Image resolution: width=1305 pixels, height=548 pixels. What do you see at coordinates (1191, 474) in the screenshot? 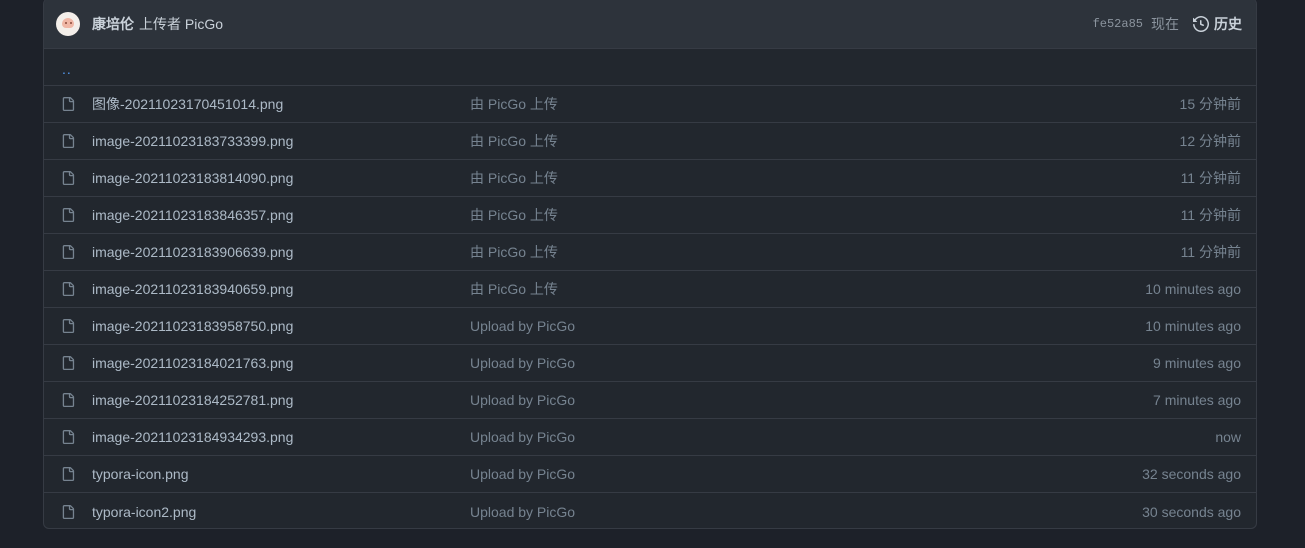
I see `file-age: 32 seconds ago` at bounding box center [1191, 474].